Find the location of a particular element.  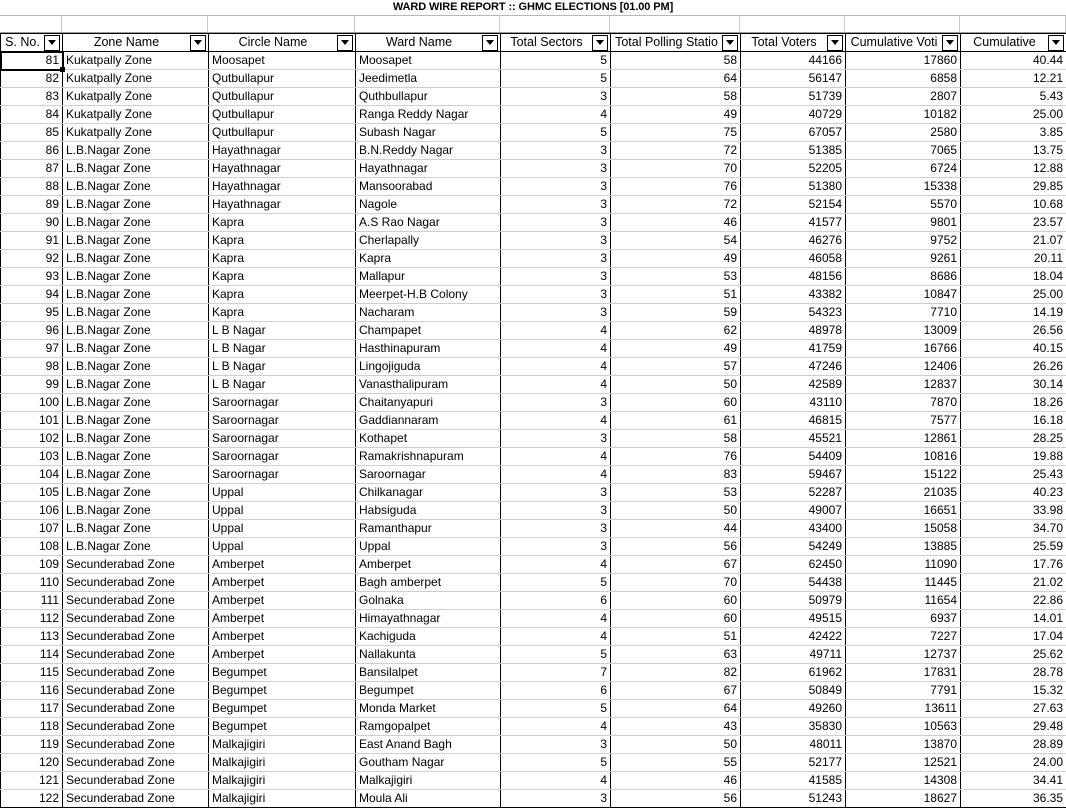

cell: 9752 is located at coordinates (903, 240).